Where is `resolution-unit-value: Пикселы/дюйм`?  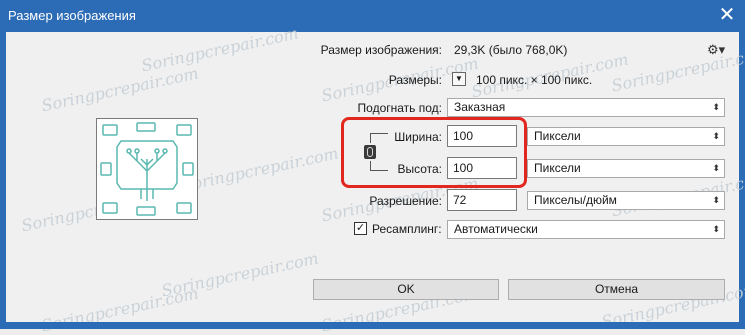
resolution-unit-value: Пикселы/дюйм is located at coordinates (575, 200).